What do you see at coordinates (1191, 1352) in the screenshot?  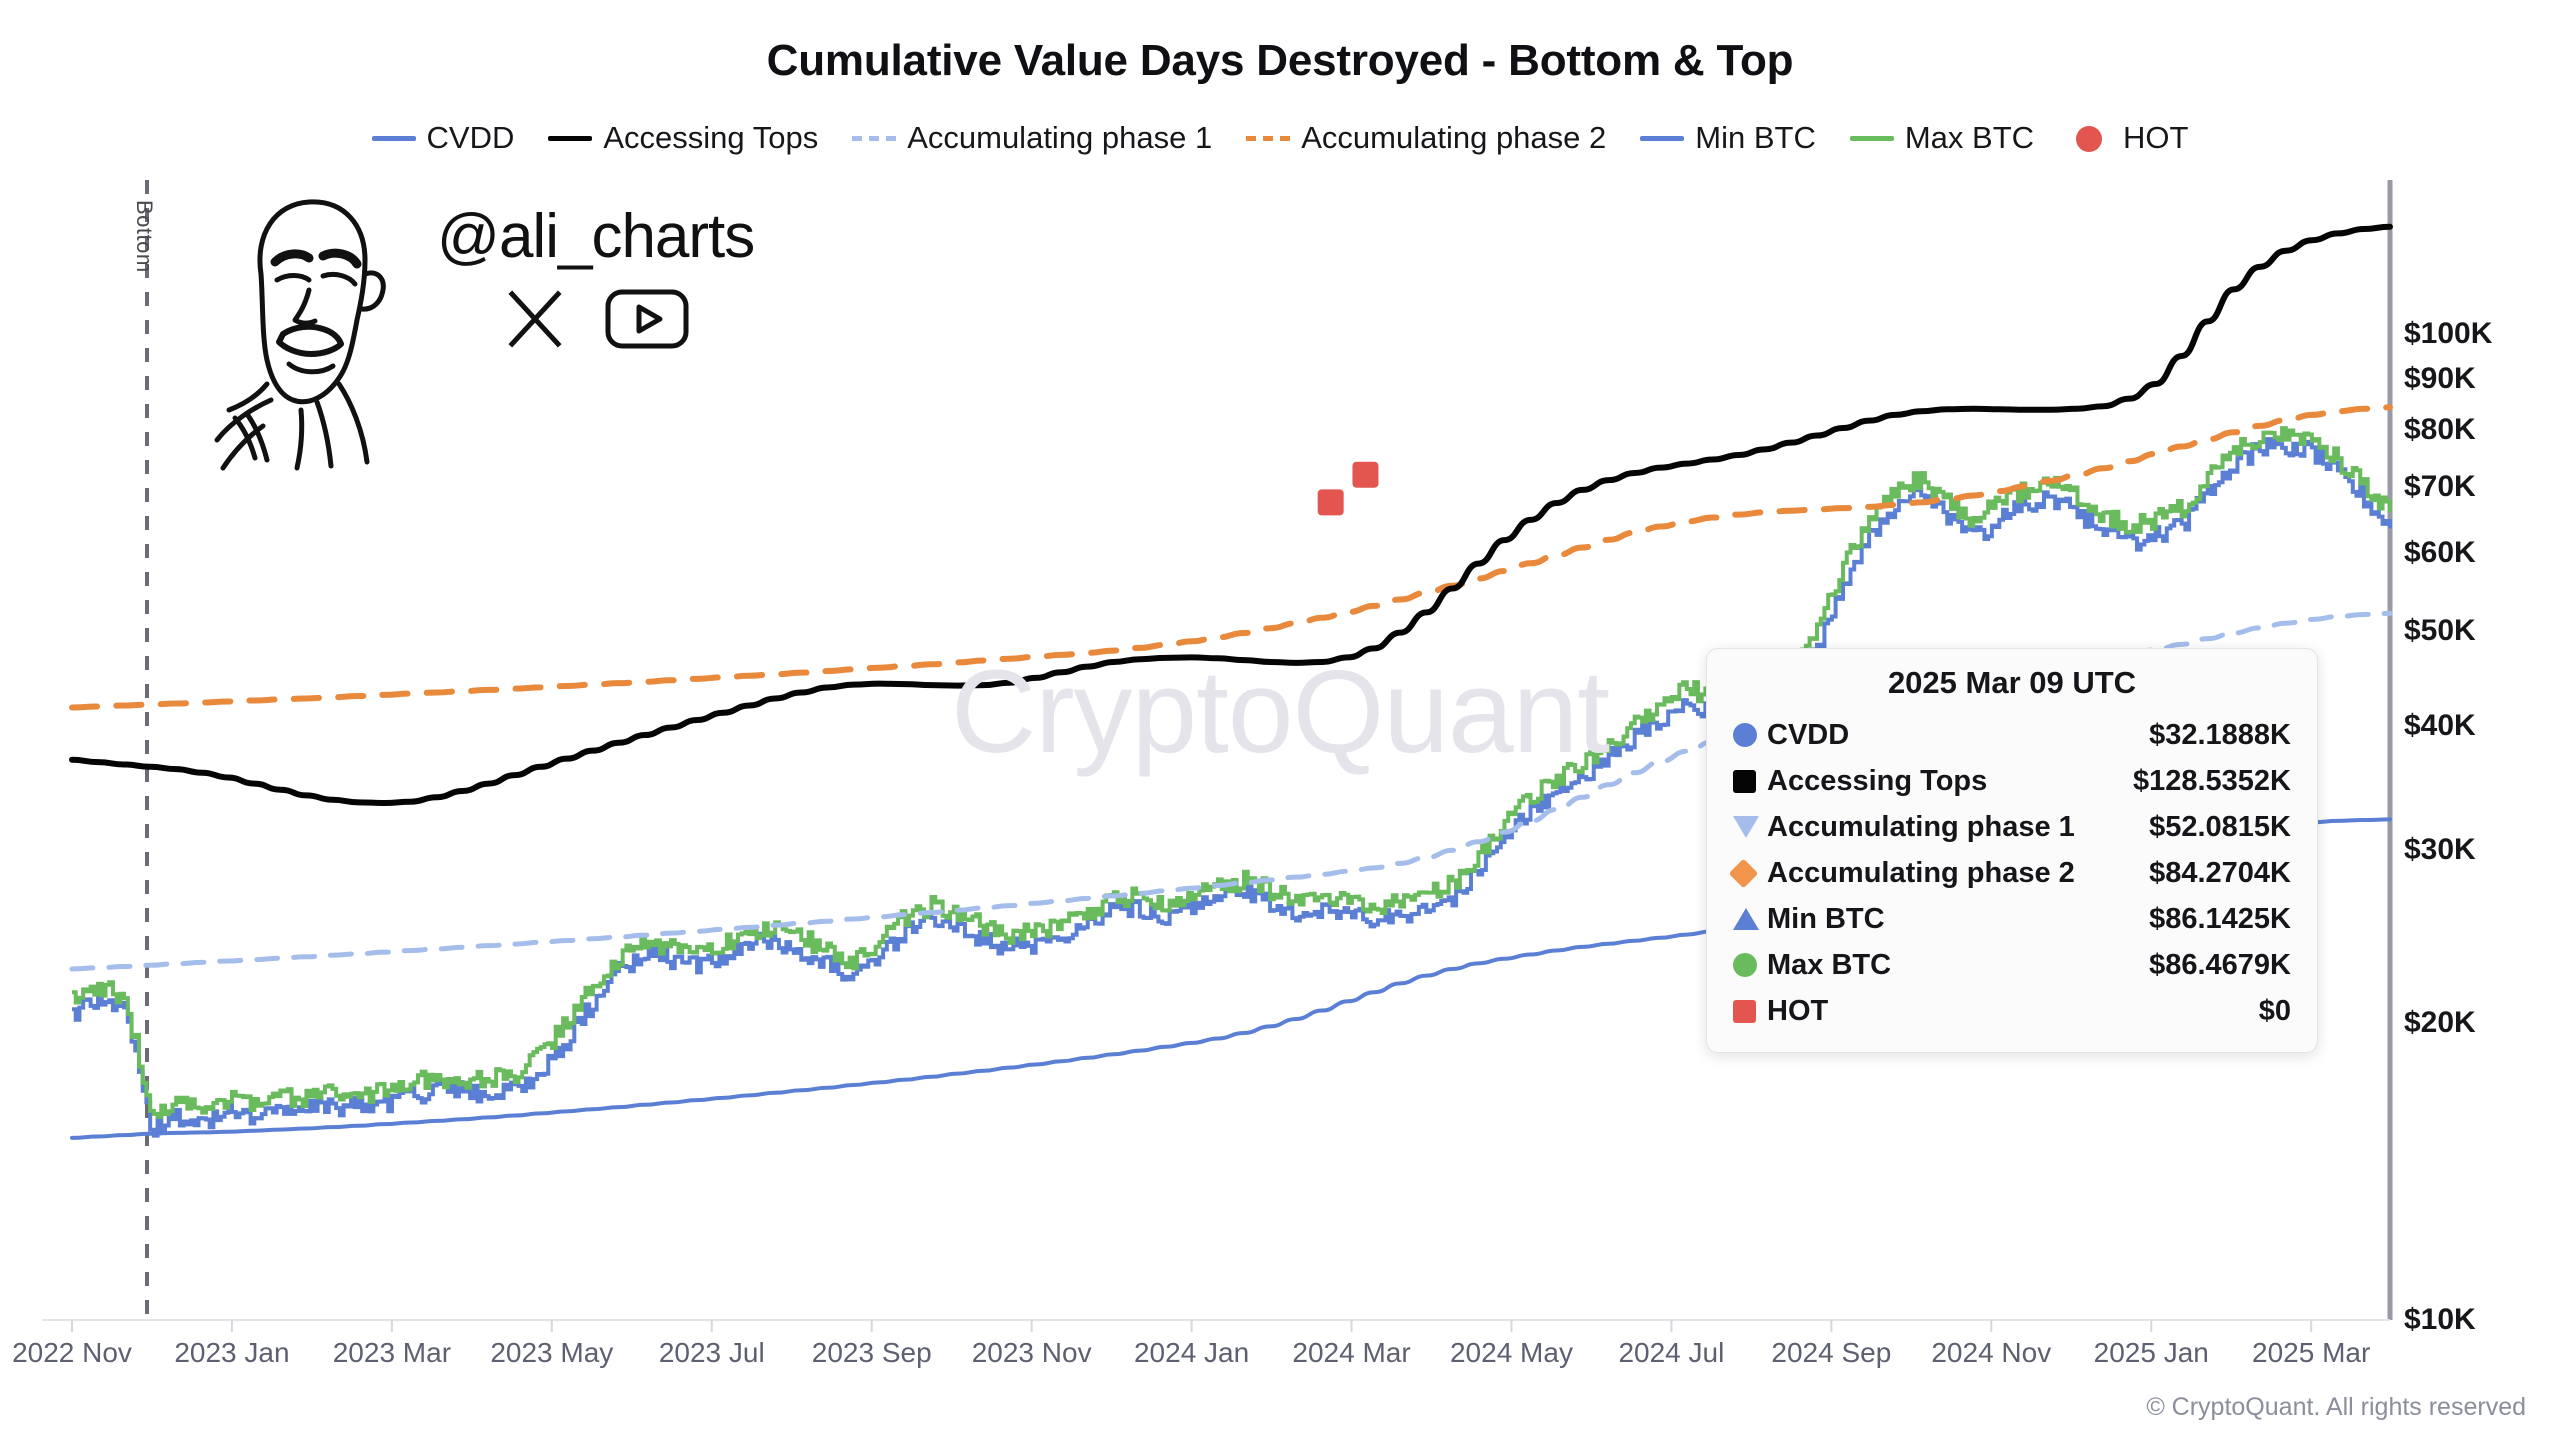 I see `x-axis-tick-label: 2024 Jan` at bounding box center [1191, 1352].